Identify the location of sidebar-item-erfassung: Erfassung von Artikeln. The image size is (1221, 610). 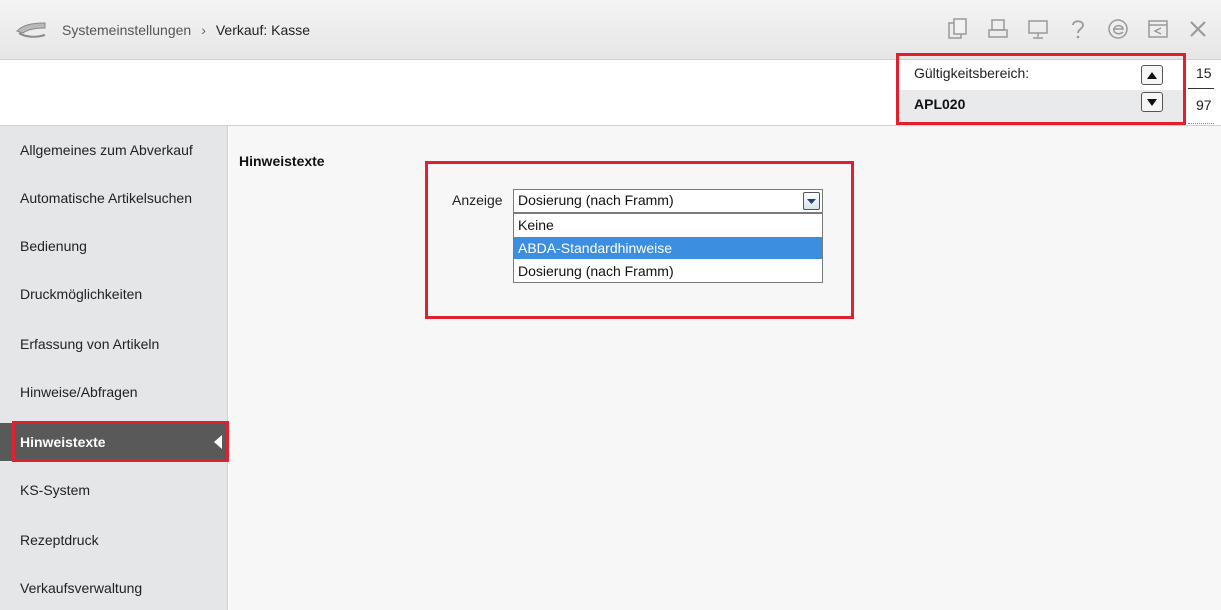
(114, 344).